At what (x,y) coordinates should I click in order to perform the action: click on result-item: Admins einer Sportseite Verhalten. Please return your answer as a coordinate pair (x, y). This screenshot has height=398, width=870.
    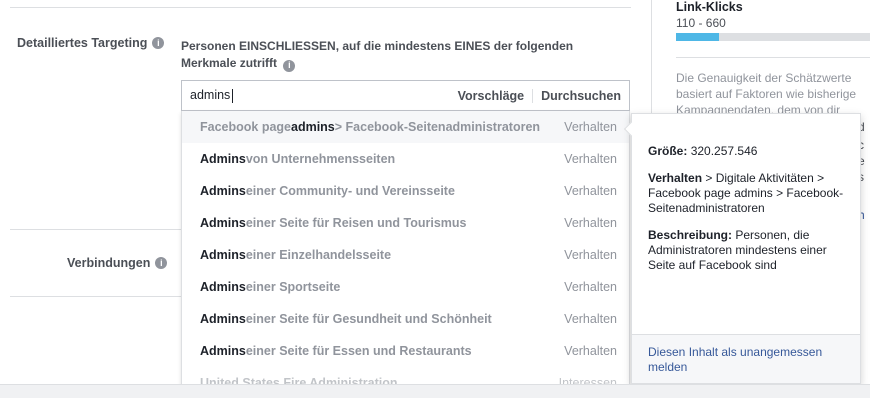
    Looking at the image, I should click on (405, 287).